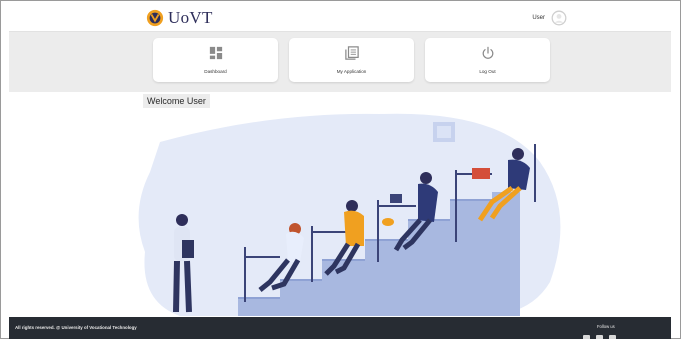  What do you see at coordinates (487, 52) in the screenshot?
I see `power-icon` at bounding box center [487, 52].